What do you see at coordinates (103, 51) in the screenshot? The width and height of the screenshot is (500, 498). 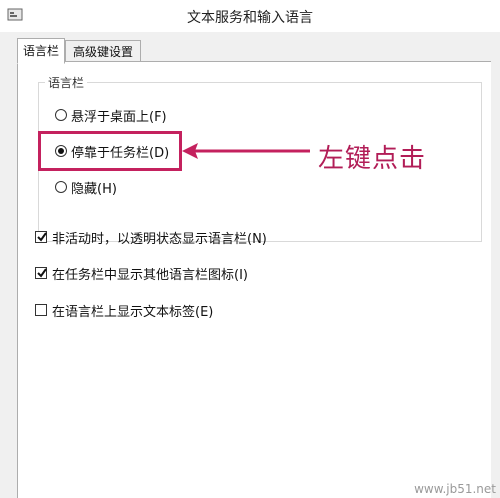 I see `tab-advanced-key-settings: 高级键设置` at bounding box center [103, 51].